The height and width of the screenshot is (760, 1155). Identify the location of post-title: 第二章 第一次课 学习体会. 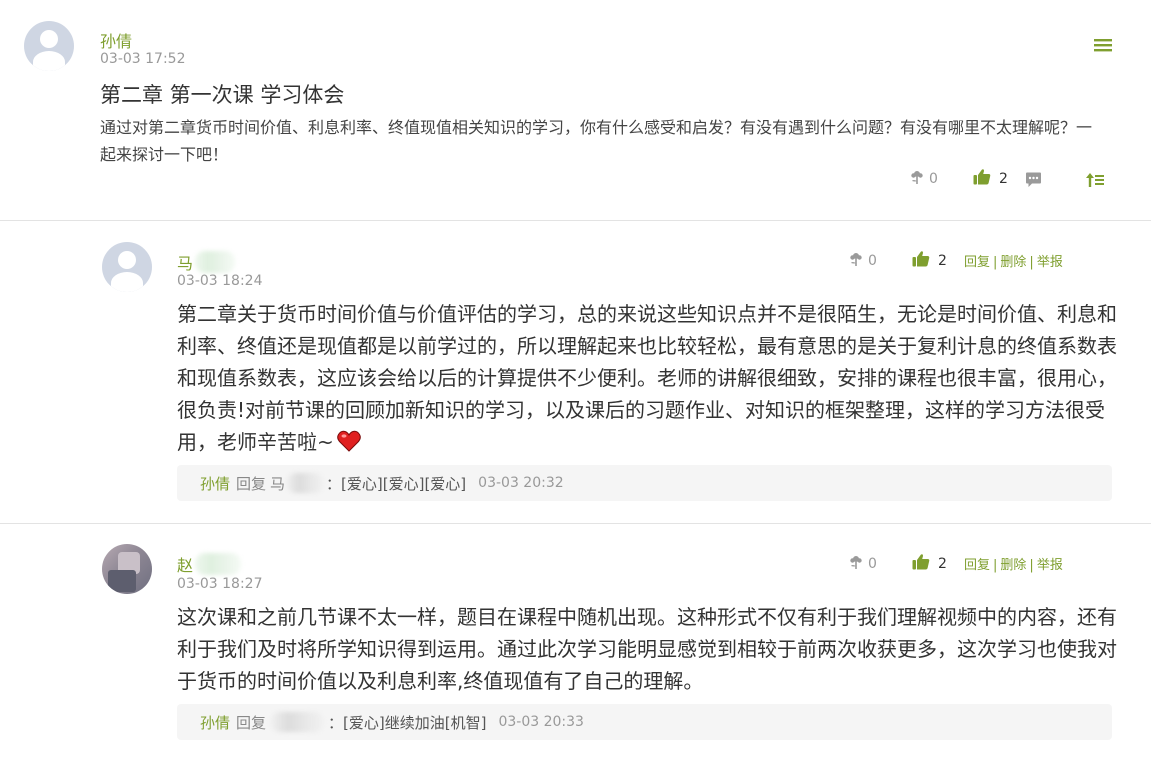
(222, 95).